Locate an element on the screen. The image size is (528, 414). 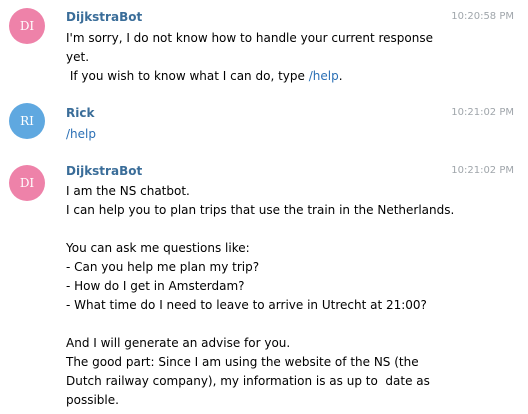
message-line: possible. is located at coordinates (92, 400).